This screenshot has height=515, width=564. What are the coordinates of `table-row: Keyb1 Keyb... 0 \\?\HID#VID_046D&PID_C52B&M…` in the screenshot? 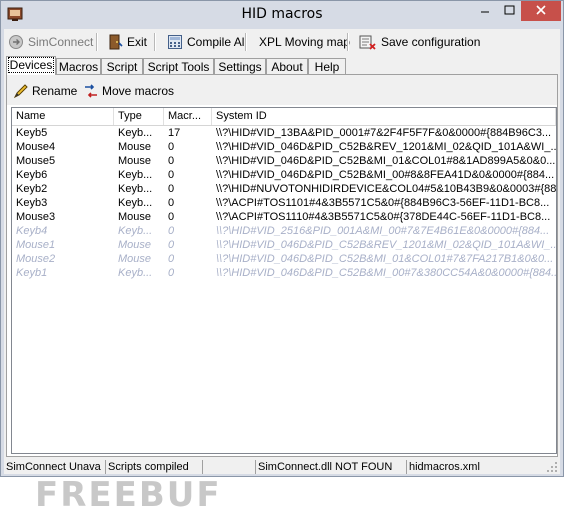 It's located at (284, 273).